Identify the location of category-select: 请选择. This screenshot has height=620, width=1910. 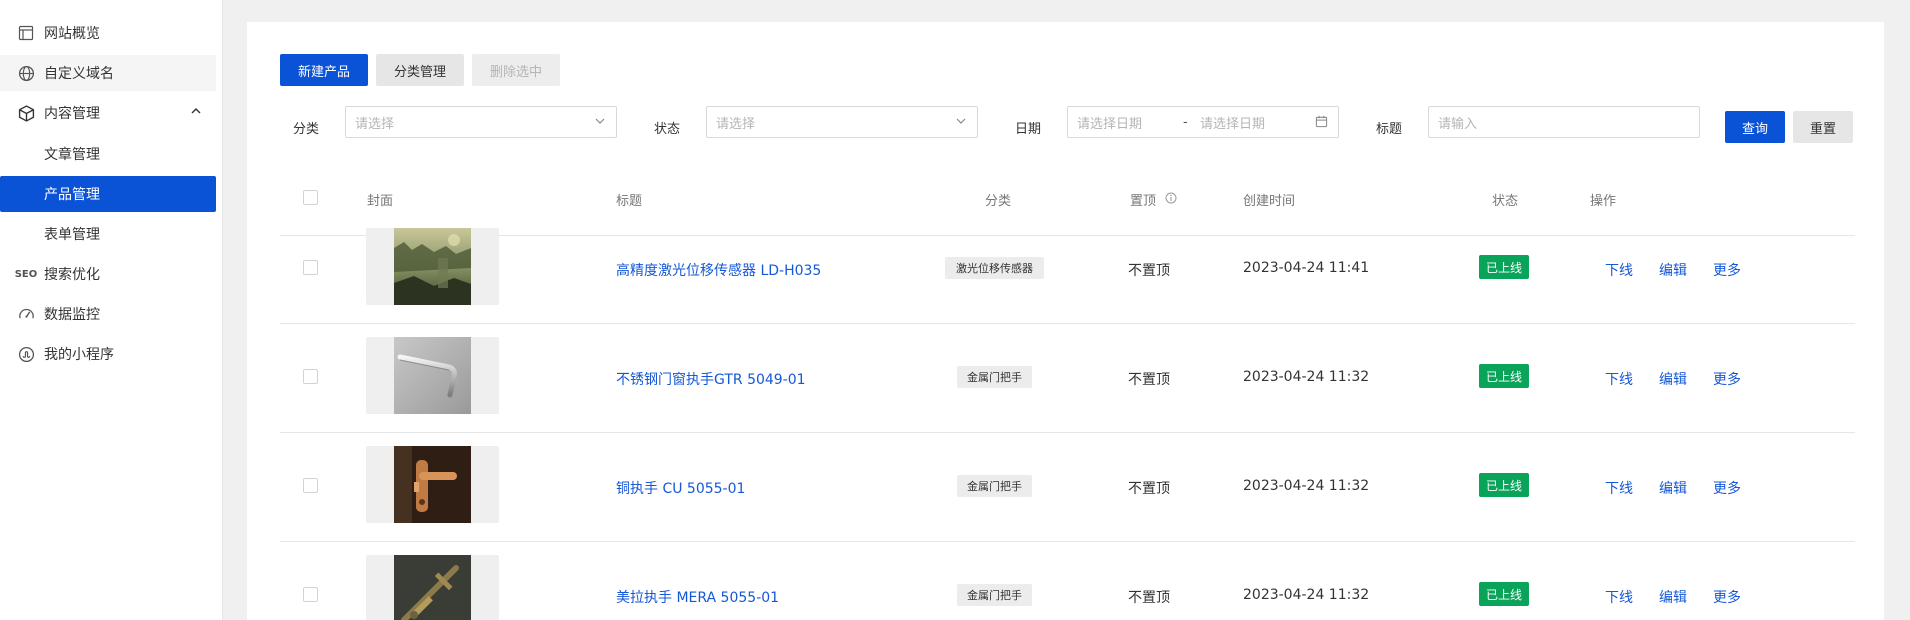
(481, 122).